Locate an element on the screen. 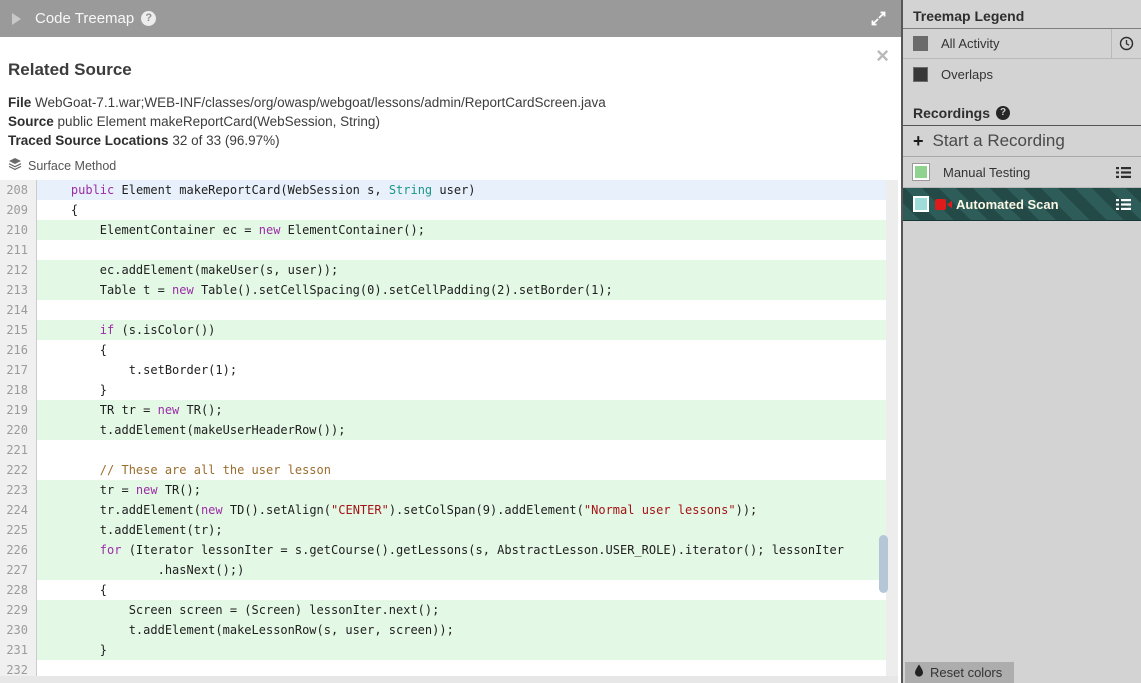  code-text: .hasNext();) is located at coordinates (461, 570).